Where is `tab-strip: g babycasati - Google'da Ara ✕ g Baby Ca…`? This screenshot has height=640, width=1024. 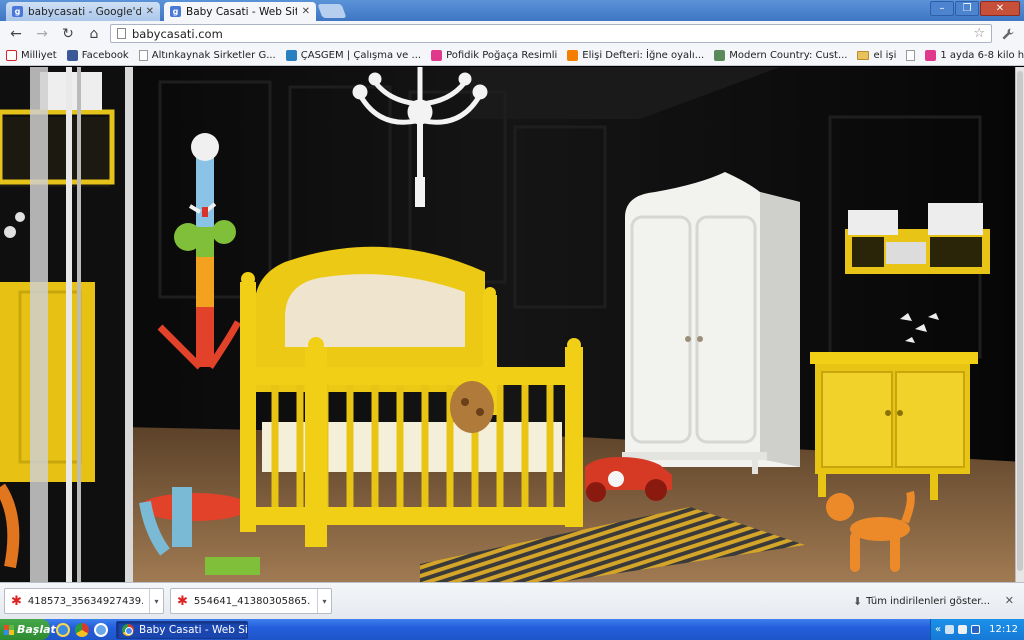 tab-strip: g babycasati - Google'da Ara ✕ g Baby Ca… is located at coordinates (512, 10).